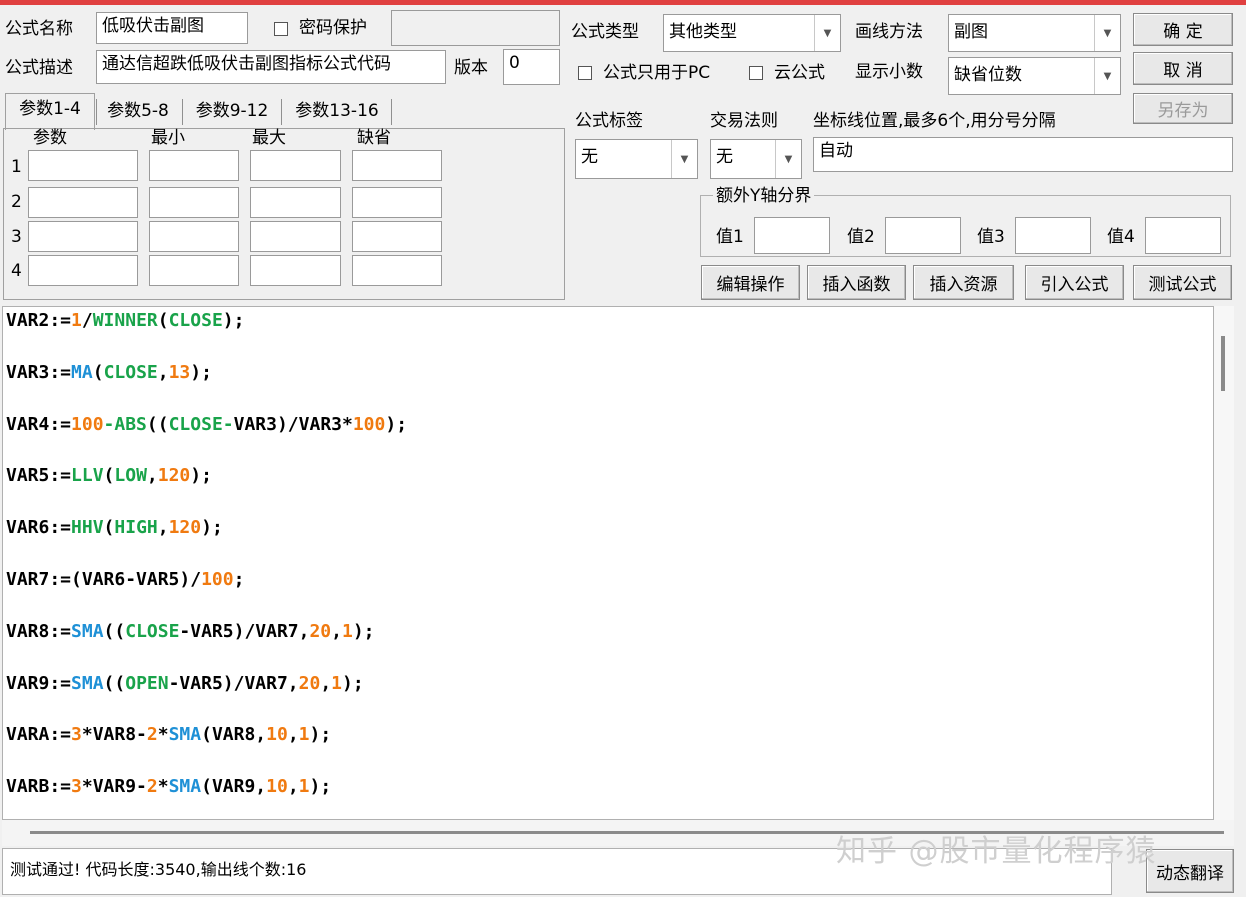 Image resolution: width=1246 pixels, height=897 pixels. I want to click on pc-only-checkbox, so click(585, 73).